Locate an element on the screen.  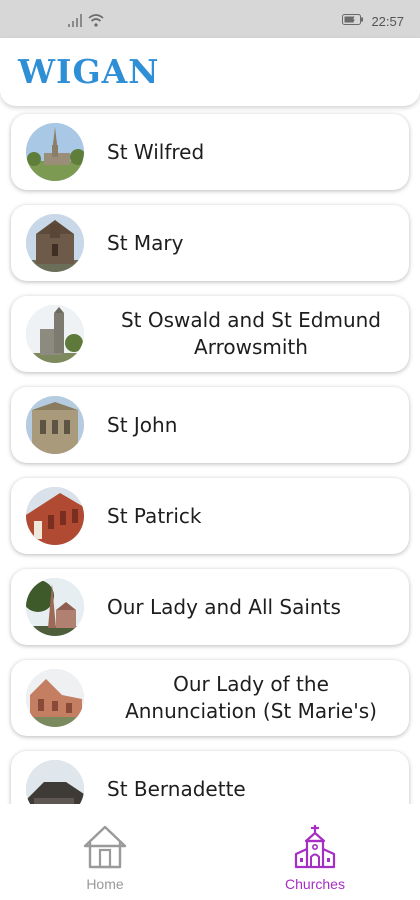
church-card-our-lady-all-saints: Our Lady and All Saints is located at coordinates (210, 607).